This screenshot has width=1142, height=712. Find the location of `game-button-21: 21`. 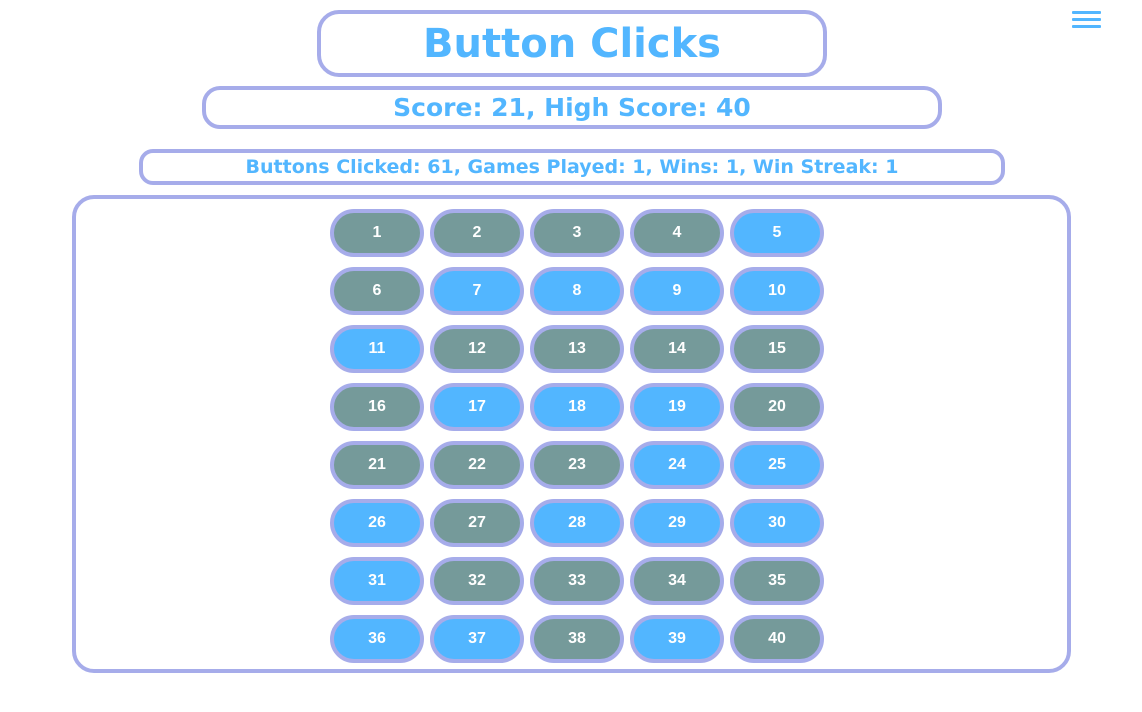

game-button-21: 21 is located at coordinates (377, 465).